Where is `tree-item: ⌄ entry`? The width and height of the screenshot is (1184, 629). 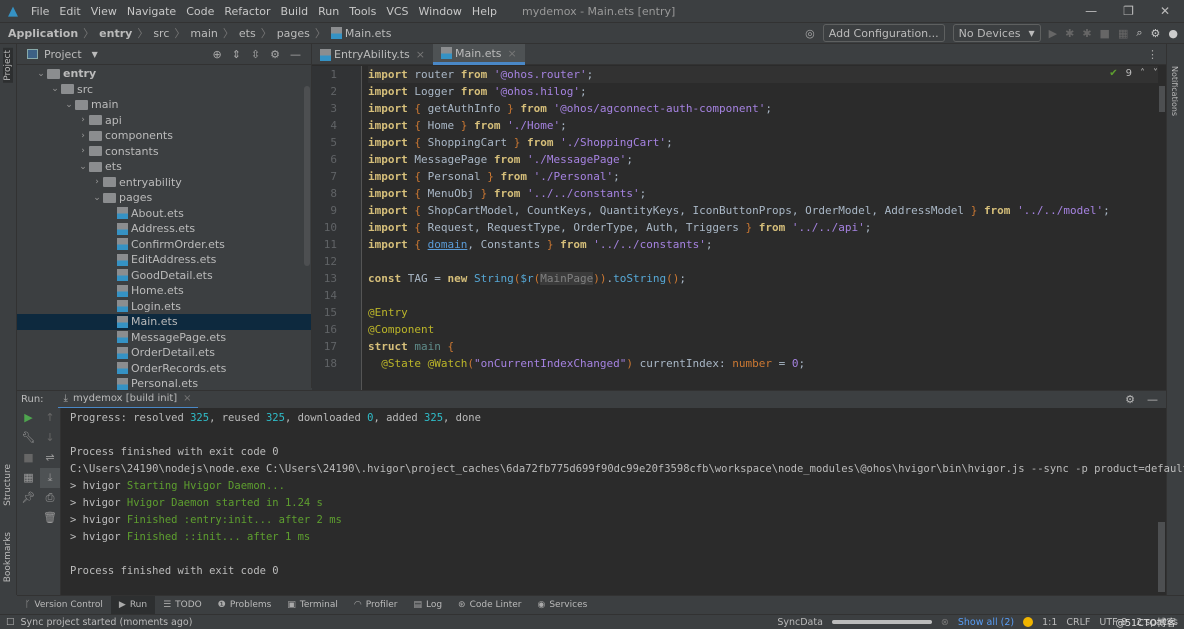 tree-item: ⌄ entry is located at coordinates (164, 74).